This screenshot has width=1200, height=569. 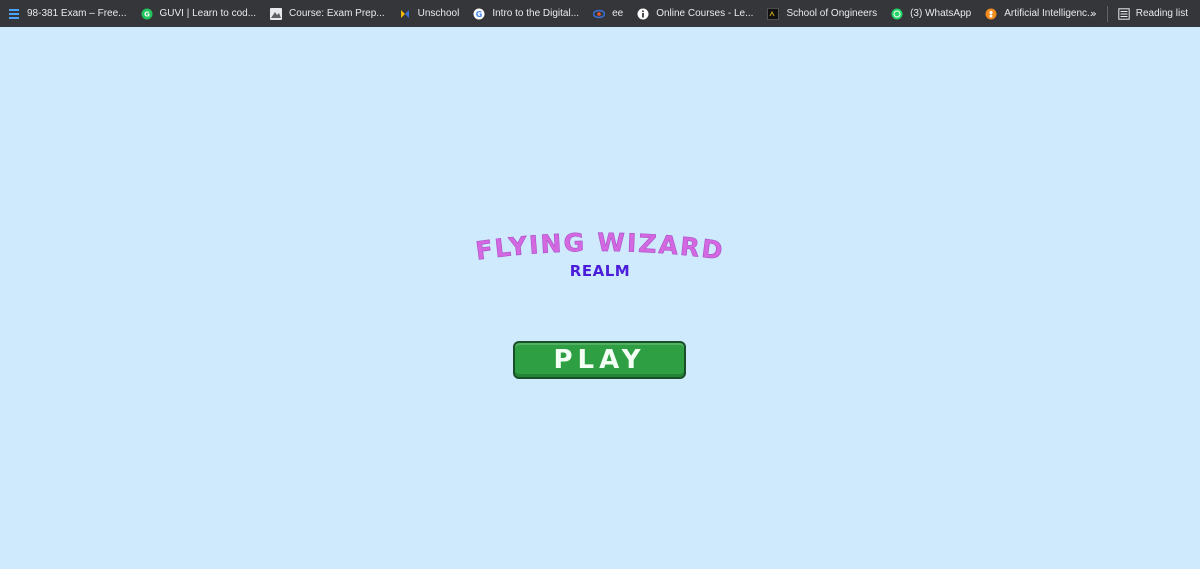 I want to click on divider, so click(x=1107, y=13).